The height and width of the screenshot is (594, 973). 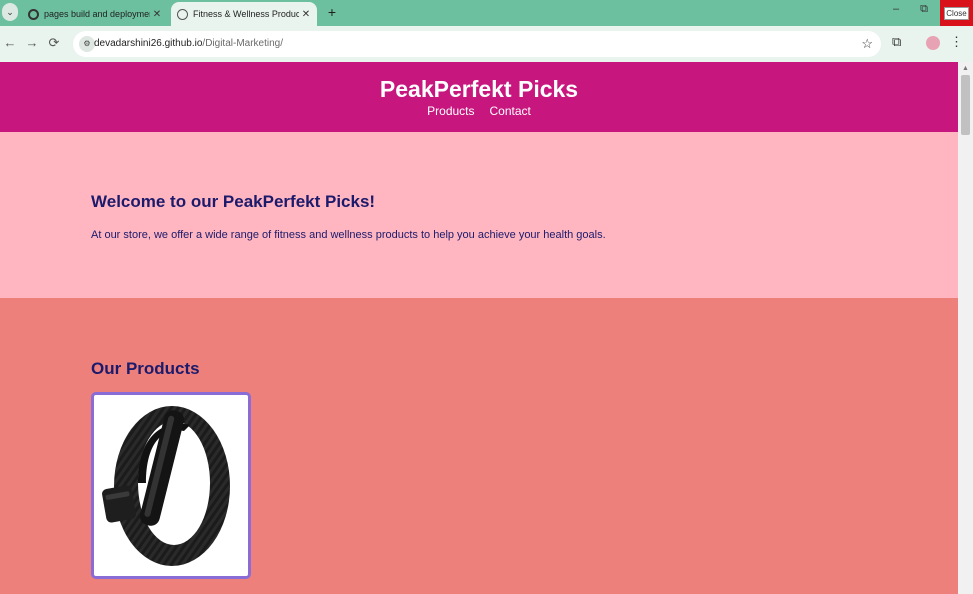 I want to click on tab-fitness-products: Fitness & Wellness Products ✕, so click(x=244, y=14).